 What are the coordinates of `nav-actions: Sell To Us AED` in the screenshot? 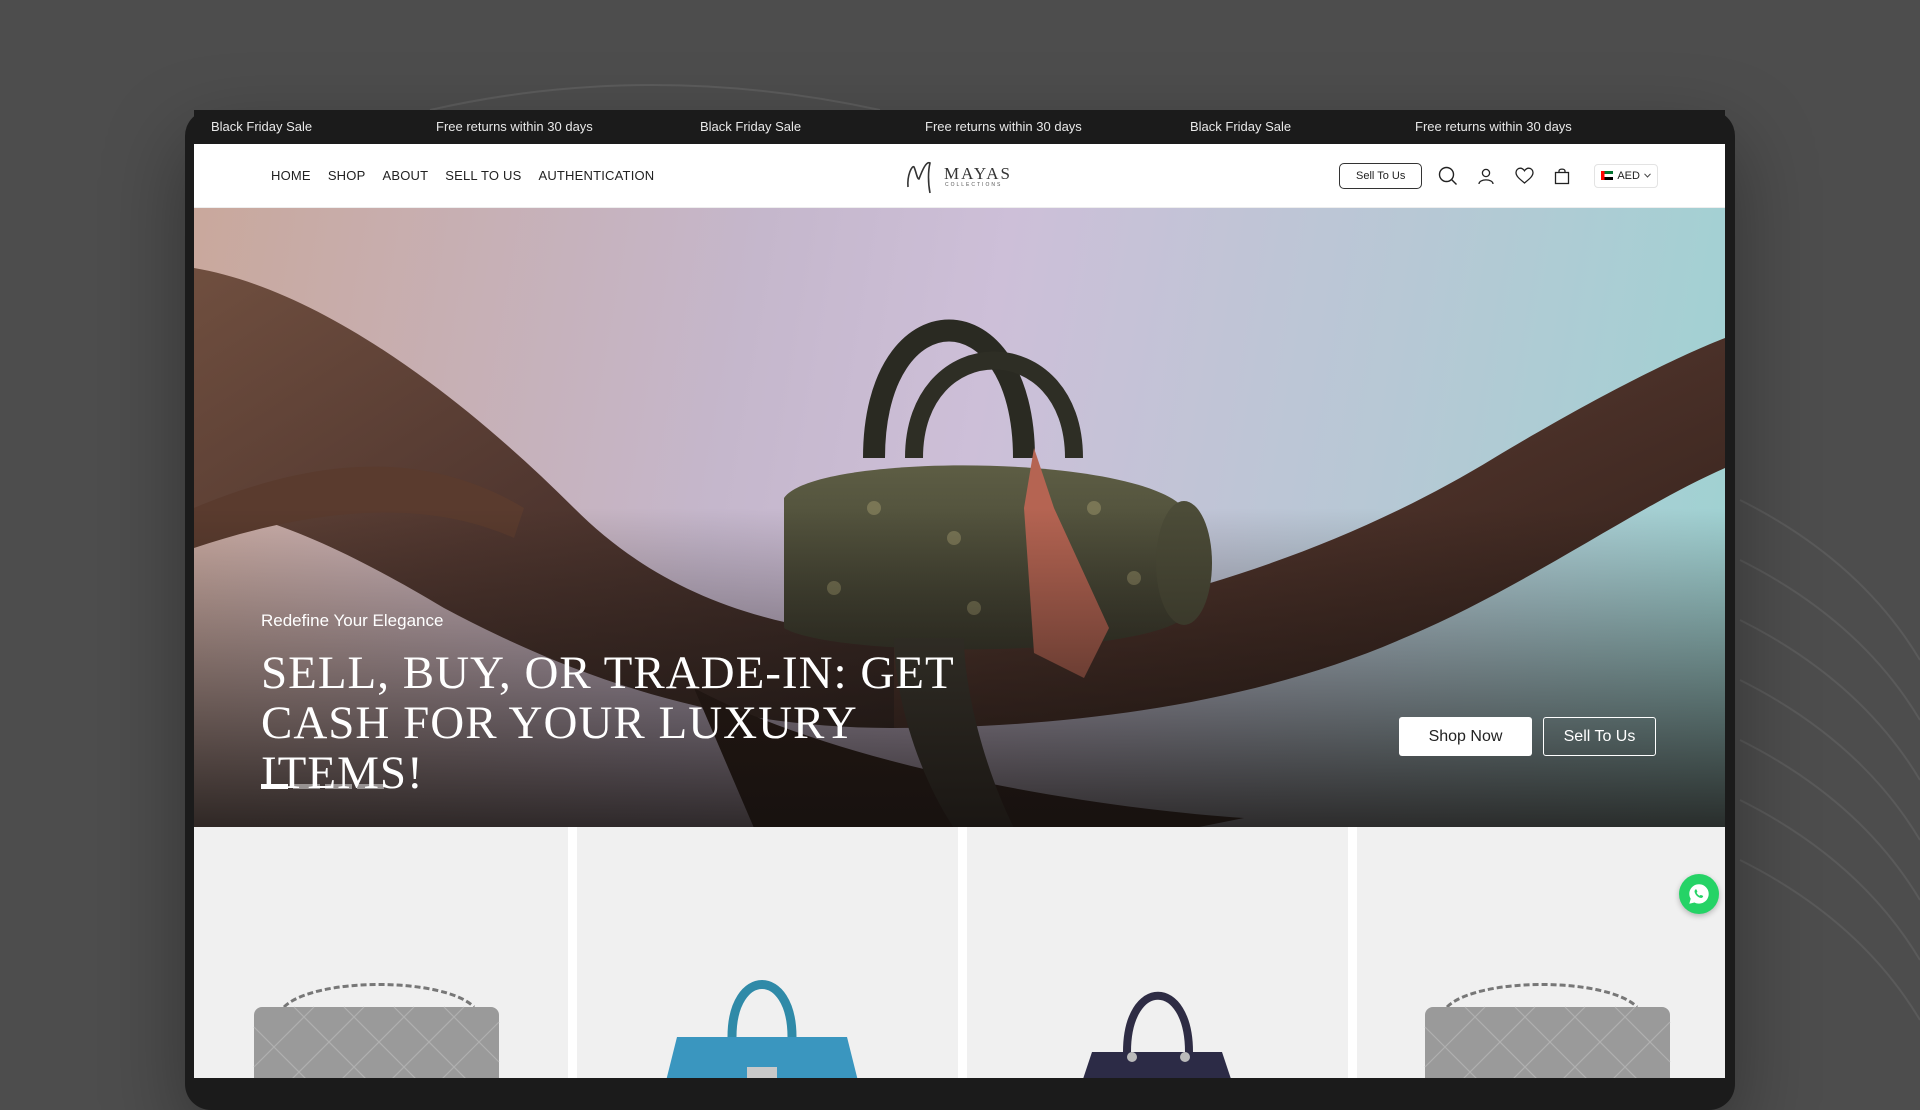 It's located at (1498, 175).